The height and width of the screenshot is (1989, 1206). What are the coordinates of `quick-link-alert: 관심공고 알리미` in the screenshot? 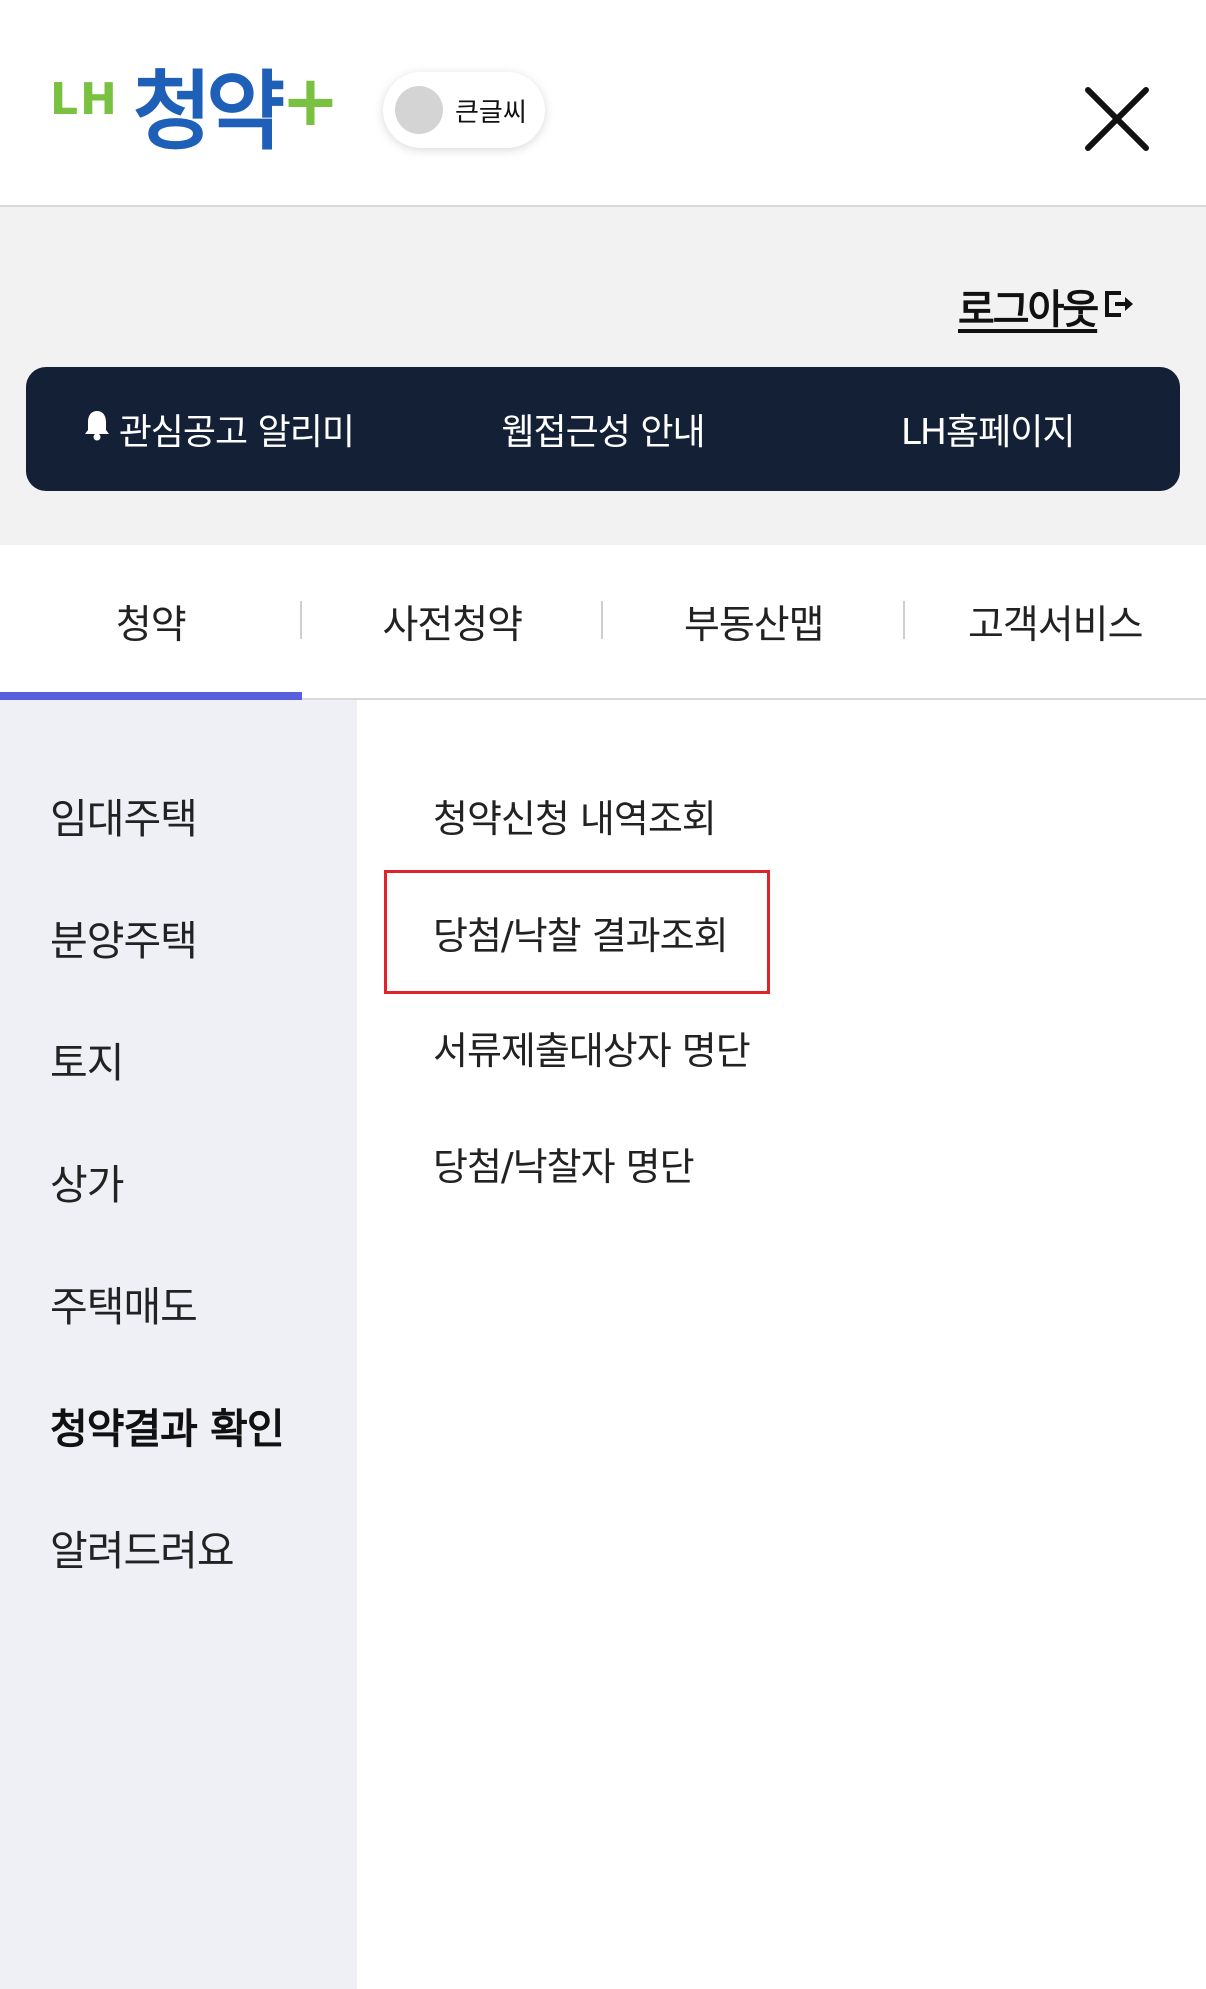 It's located at (218, 429).